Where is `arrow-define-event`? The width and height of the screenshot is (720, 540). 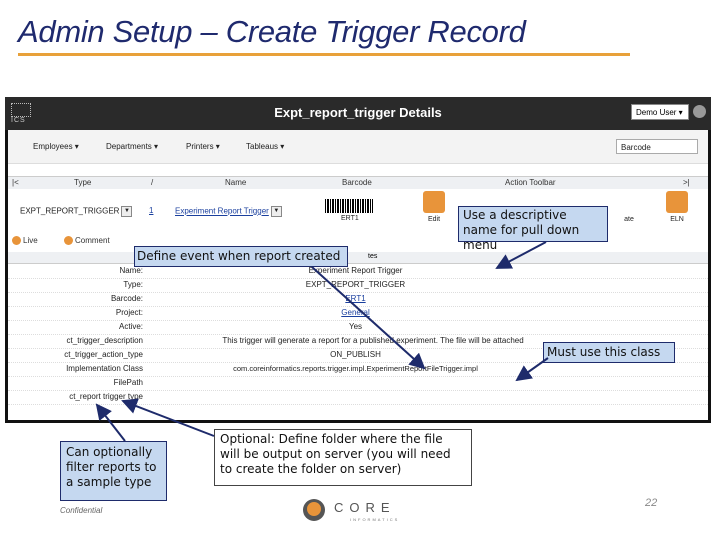
arrow-define-event is located at coordinates (368, 318).